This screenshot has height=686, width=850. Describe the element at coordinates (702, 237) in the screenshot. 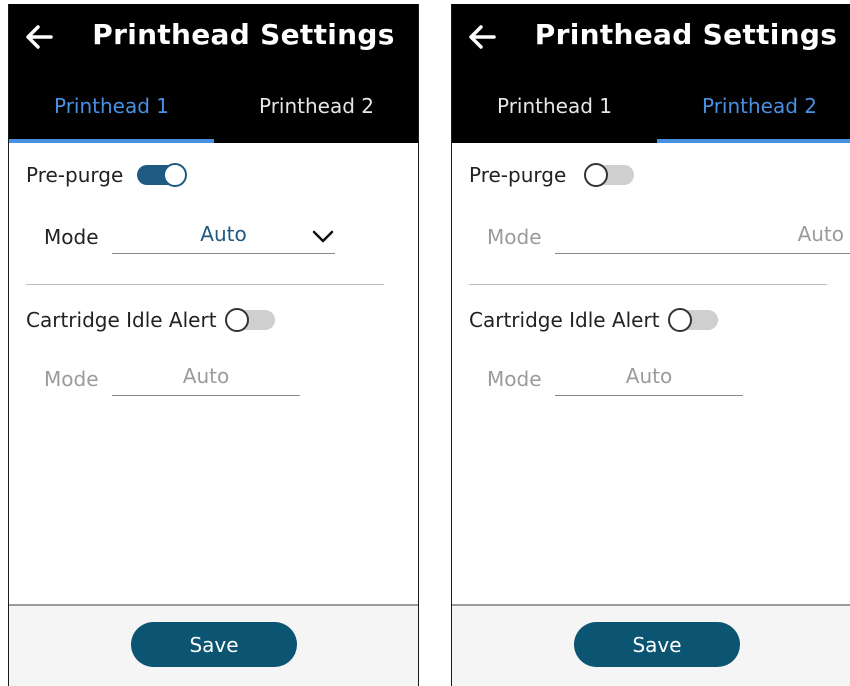

I see `pre-purge-mode-field: Auto` at that location.